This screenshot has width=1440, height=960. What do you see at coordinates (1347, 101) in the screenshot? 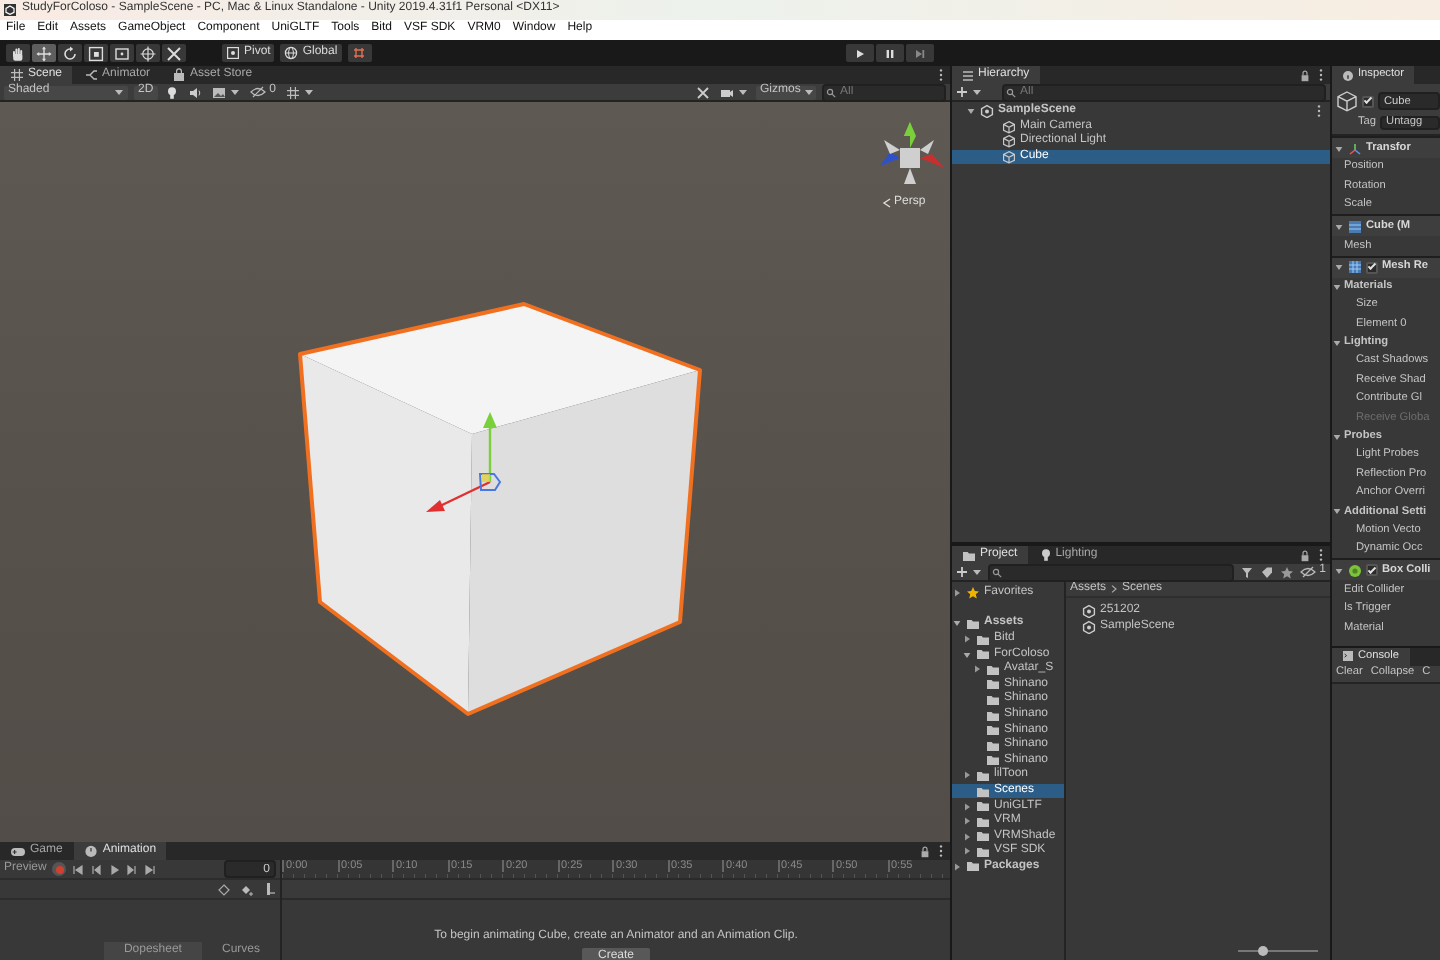
I see `cube-outline-icon` at bounding box center [1347, 101].